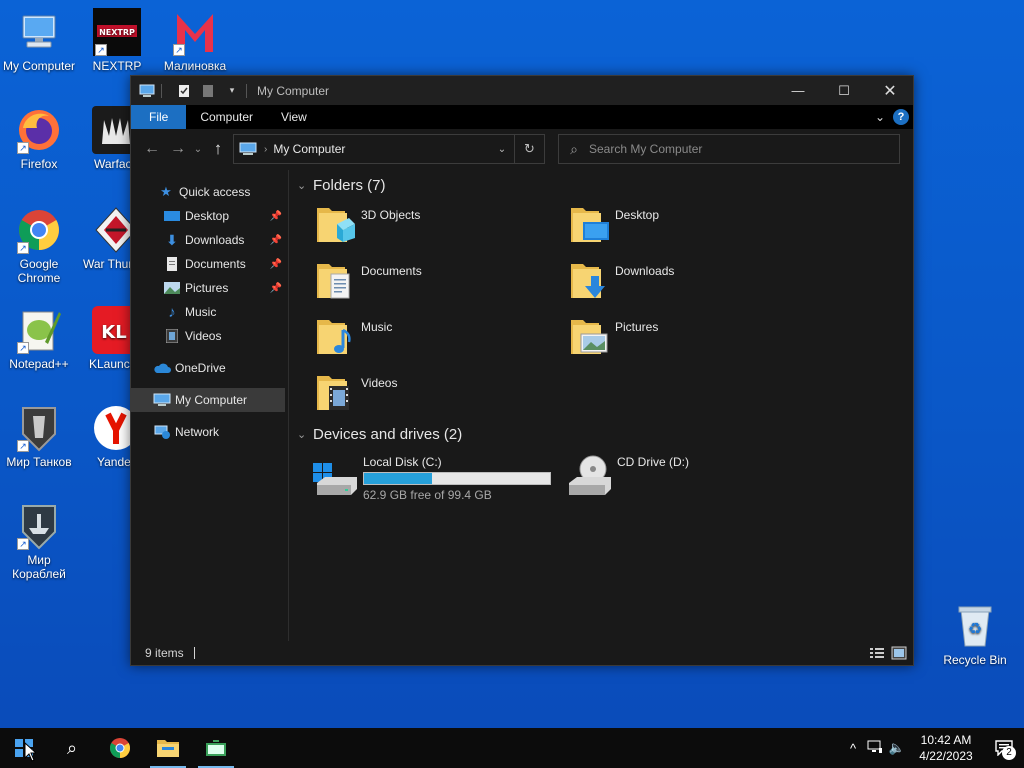 This screenshot has width=1024, height=768. Describe the element at coordinates (696, 283) in the screenshot. I see `folder-downloads: Downloads` at that location.